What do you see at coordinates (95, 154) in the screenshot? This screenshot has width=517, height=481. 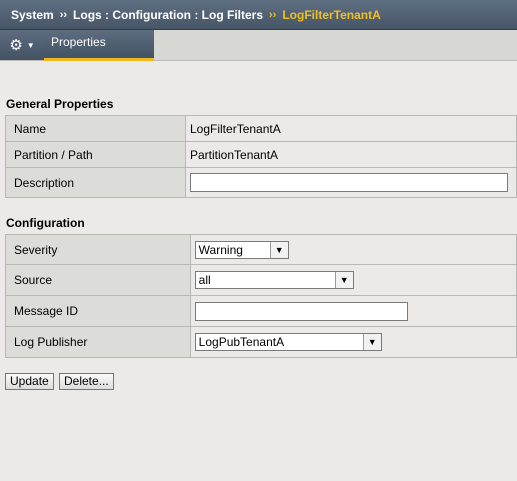 I see `partition-label: Partition / Path` at bounding box center [95, 154].